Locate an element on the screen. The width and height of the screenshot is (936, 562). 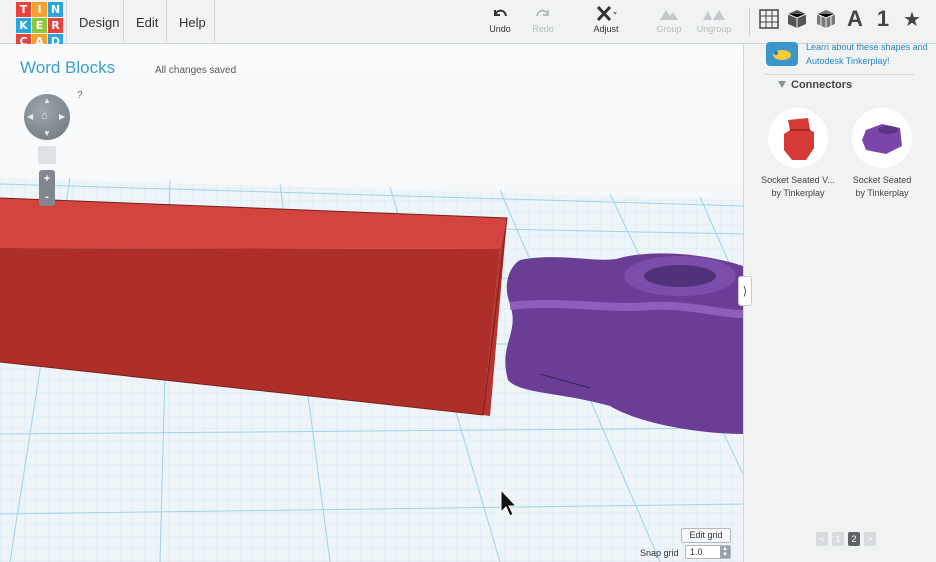
pagination: < 1 2 > is located at coordinates (846, 539).